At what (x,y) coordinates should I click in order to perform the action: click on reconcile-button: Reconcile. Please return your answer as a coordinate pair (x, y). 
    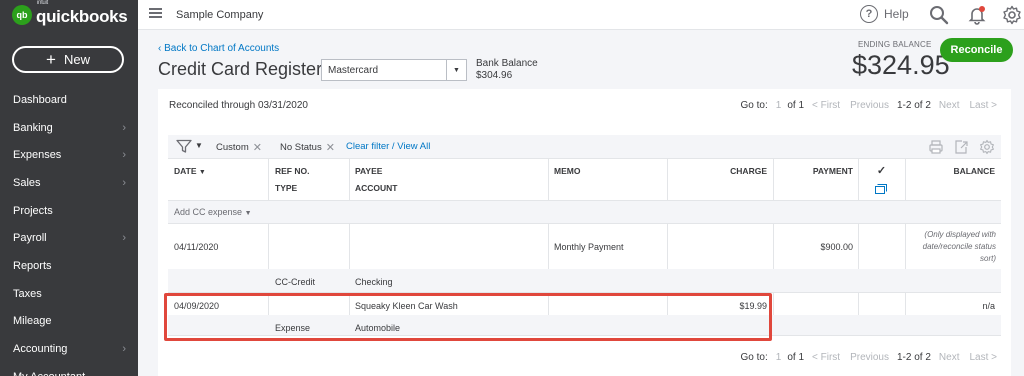
    Looking at the image, I should click on (976, 50).